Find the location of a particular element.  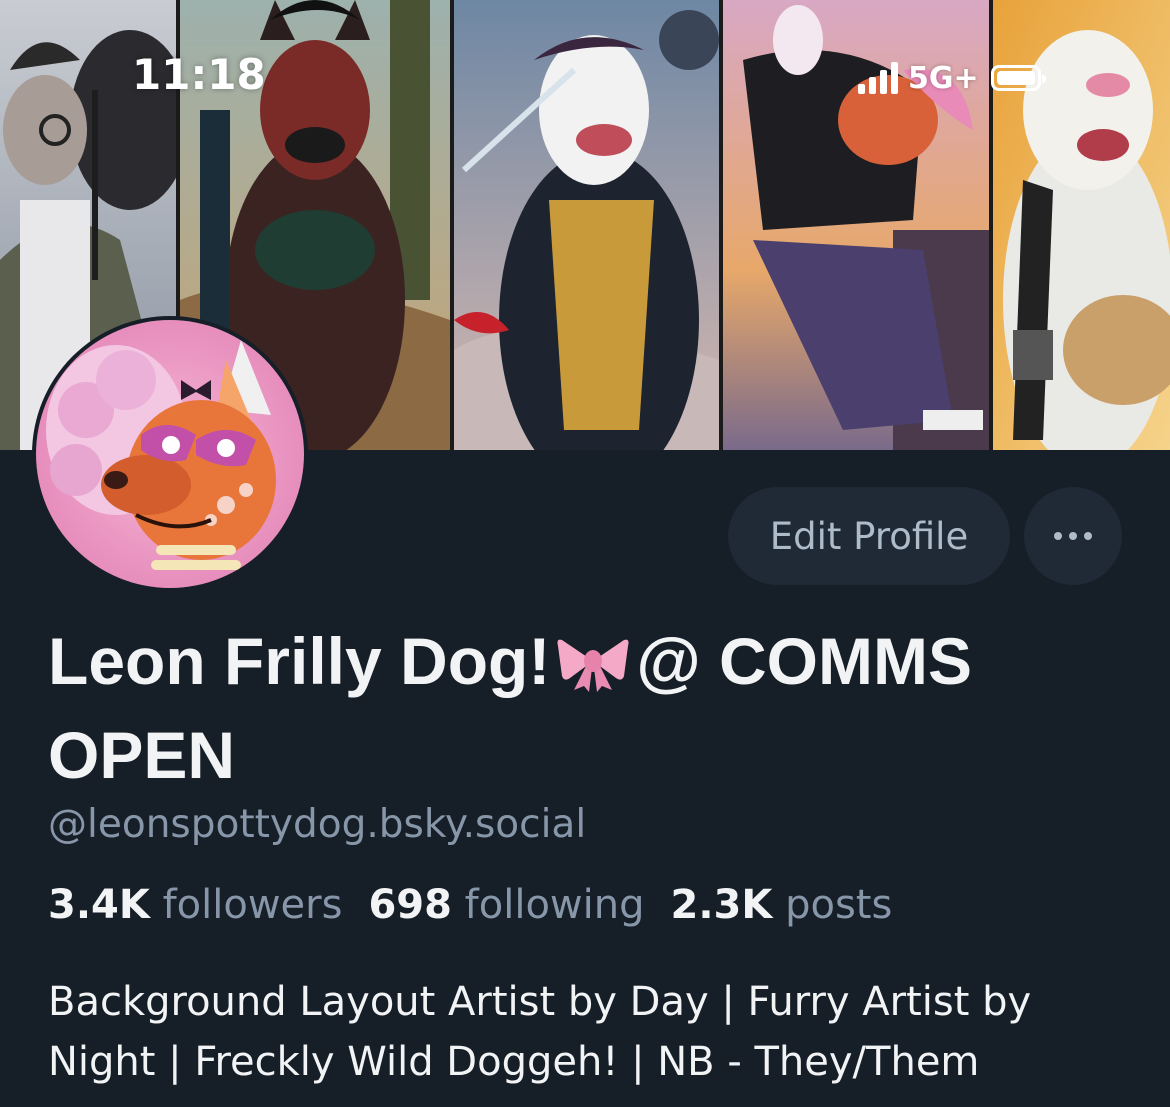

posts-count: 2.3K is located at coordinates (721, 905).